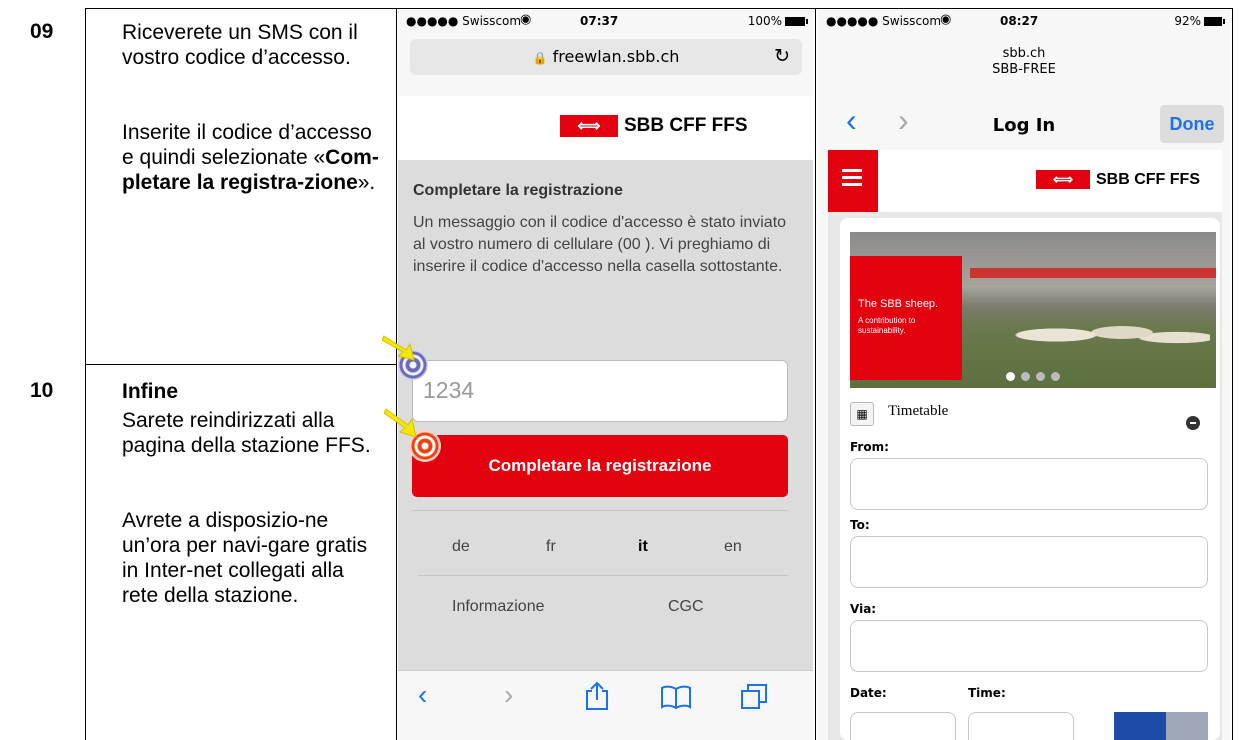  Describe the element at coordinates (1024, 53) in the screenshot. I see `domain-label: sbb.ch` at that location.